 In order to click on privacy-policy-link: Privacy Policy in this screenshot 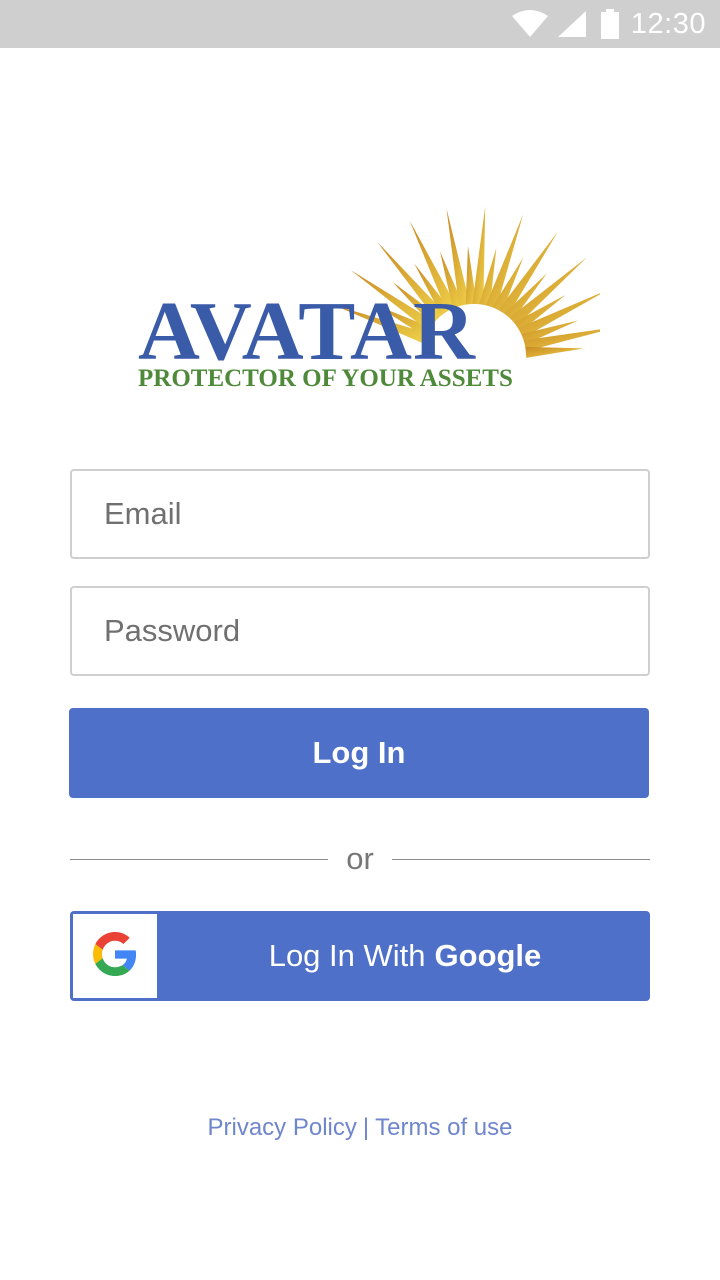, I will do `click(282, 1127)`.